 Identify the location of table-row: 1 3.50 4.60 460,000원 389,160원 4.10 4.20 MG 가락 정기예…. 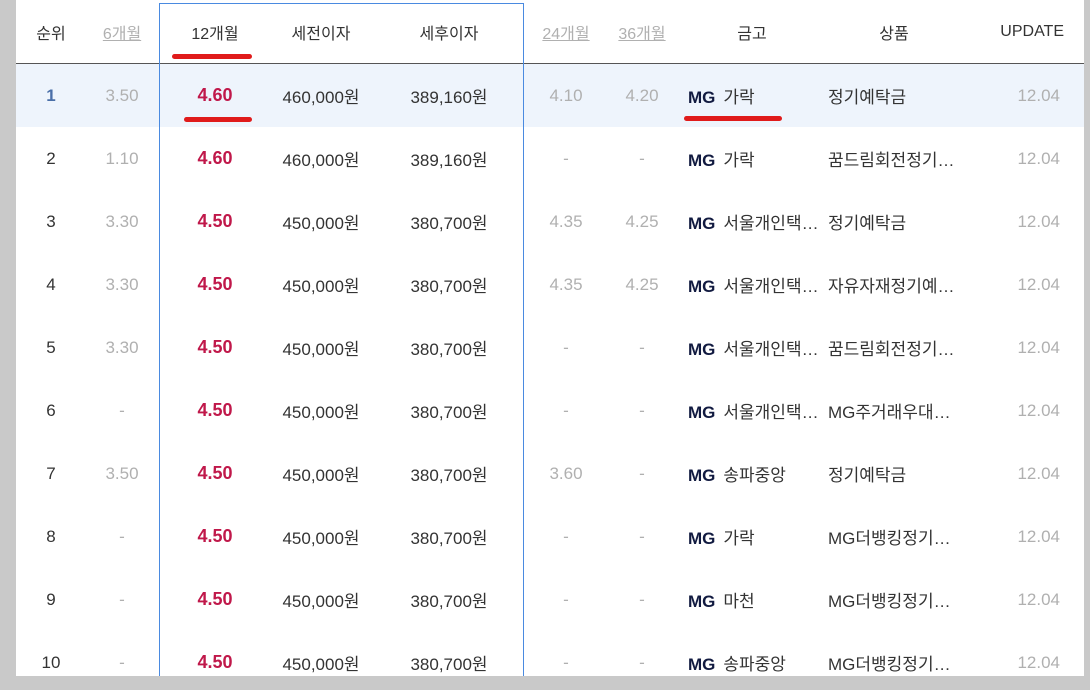
(550, 95).